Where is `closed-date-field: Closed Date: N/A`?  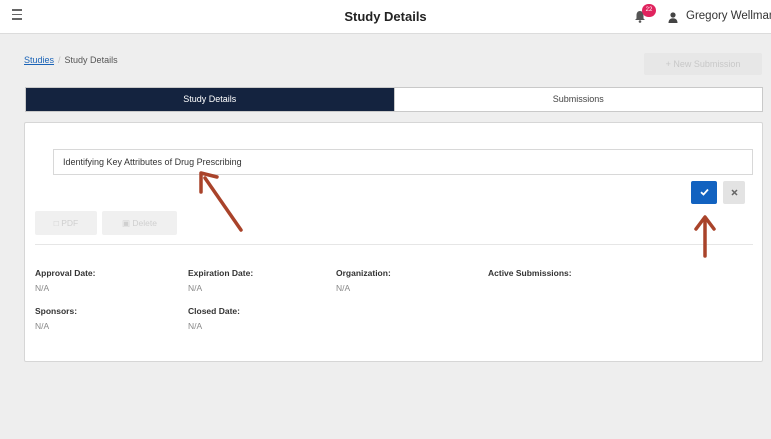
closed-date-field: Closed Date: N/A is located at coordinates (214, 318).